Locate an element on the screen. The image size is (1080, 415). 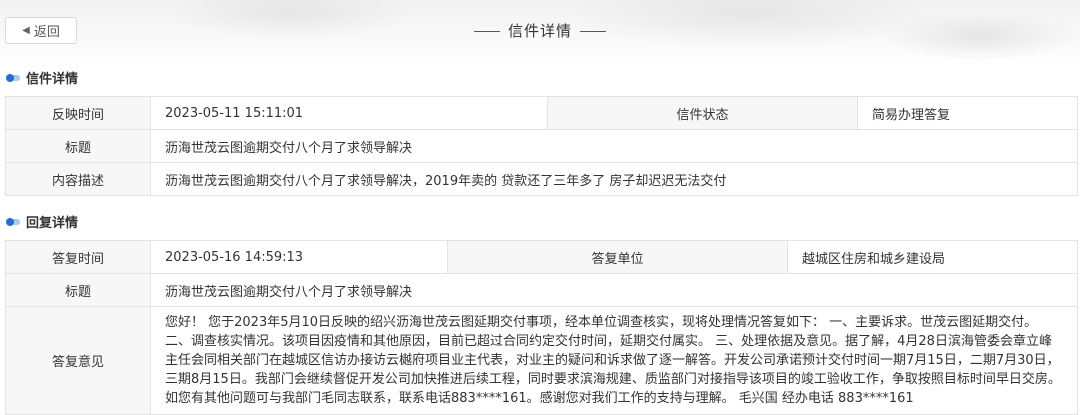
reflect-time-value: 2023-05-11 15:11:01 is located at coordinates (349, 113).